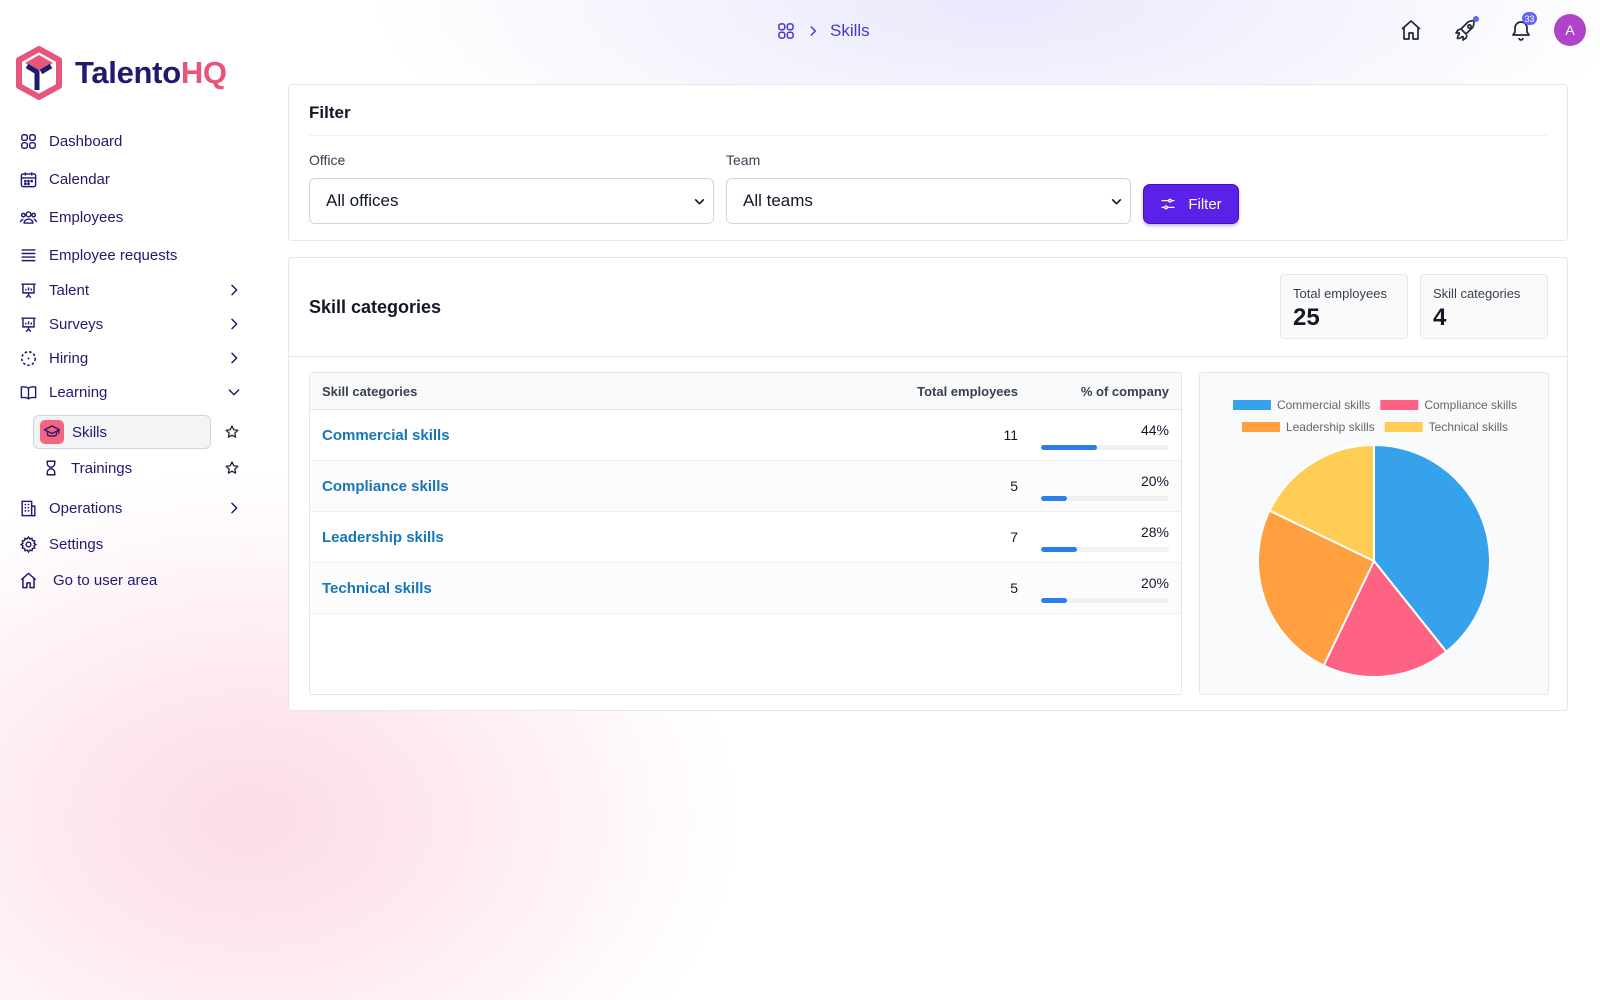 The image size is (1600, 1000). What do you see at coordinates (131, 290) in the screenshot?
I see `sidebar-item-talent: Talent` at bounding box center [131, 290].